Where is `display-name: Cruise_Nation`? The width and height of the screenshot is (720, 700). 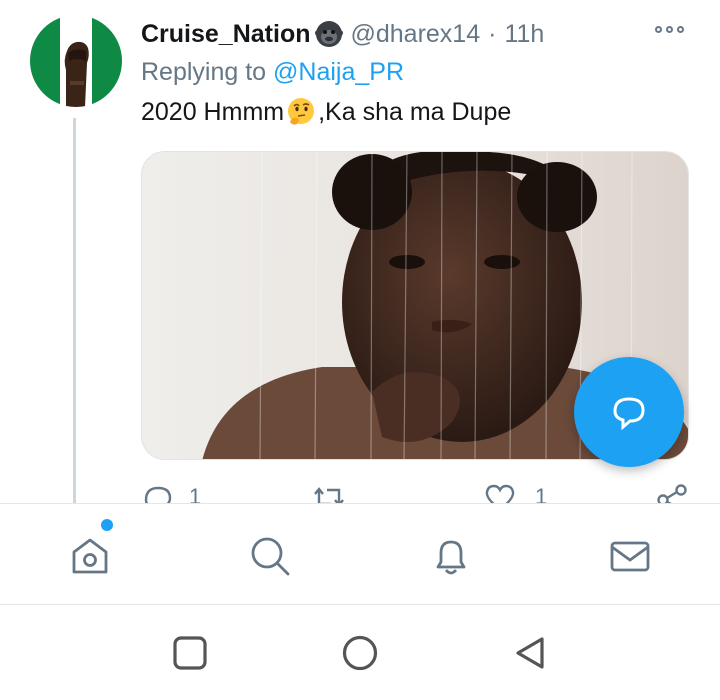
display-name: Cruise_Nation is located at coordinates (225, 34).